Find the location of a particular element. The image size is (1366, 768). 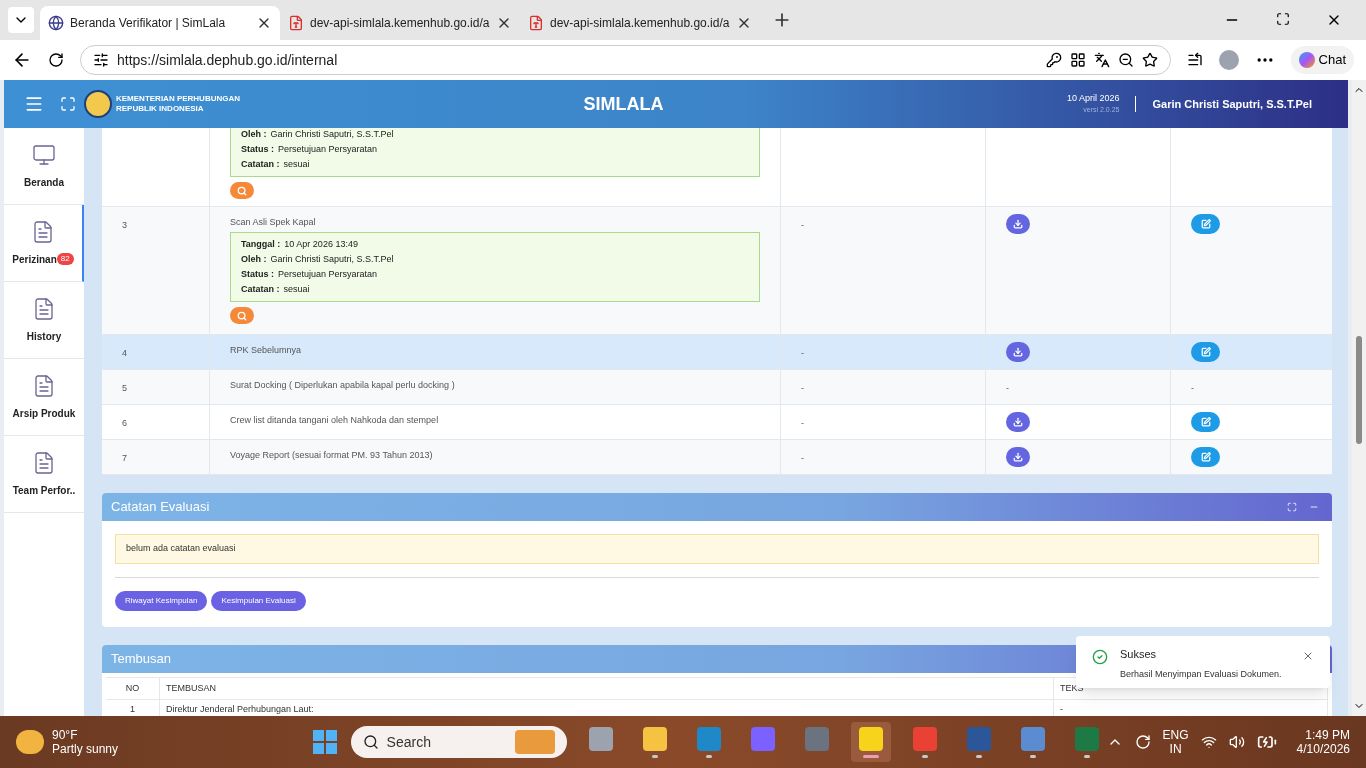

tab-title: dev-api-simlala.kemenhub.go.id/a is located at coordinates (640, 23).